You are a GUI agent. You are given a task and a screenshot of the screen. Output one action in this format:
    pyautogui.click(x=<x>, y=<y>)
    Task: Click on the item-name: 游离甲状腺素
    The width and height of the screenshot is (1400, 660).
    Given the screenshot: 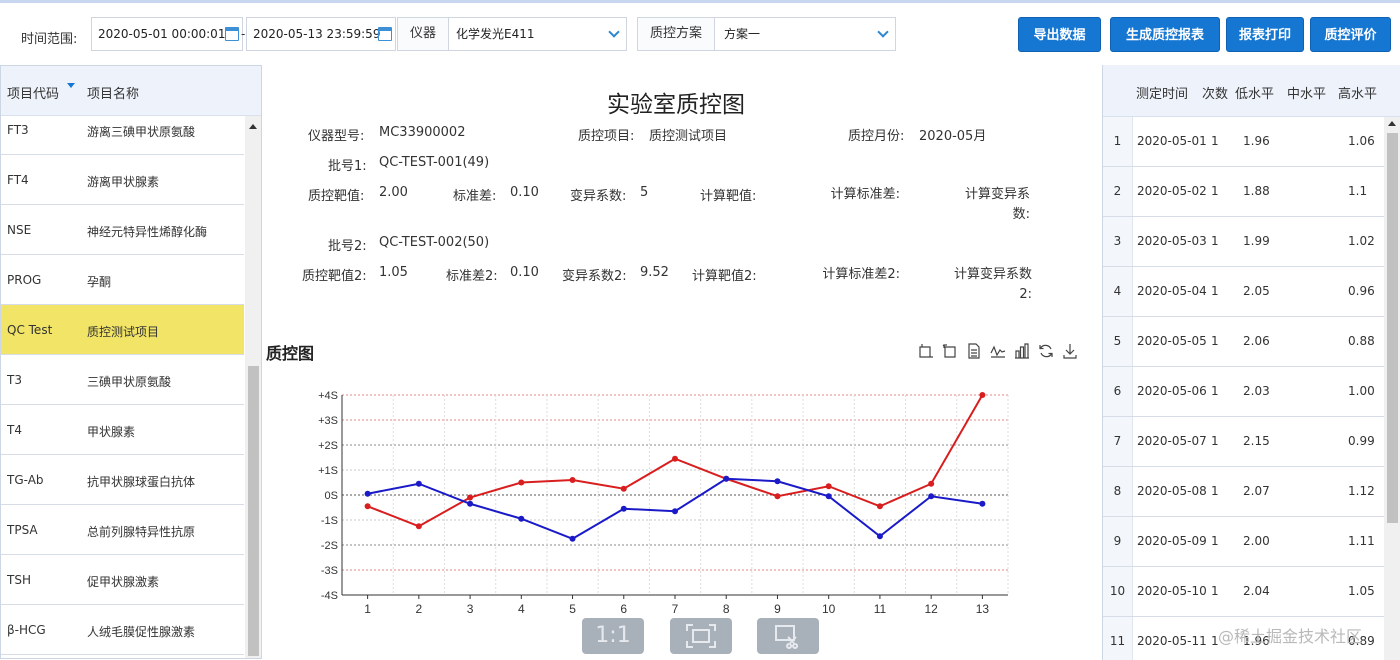 What is the action you would take?
    pyautogui.click(x=123, y=182)
    